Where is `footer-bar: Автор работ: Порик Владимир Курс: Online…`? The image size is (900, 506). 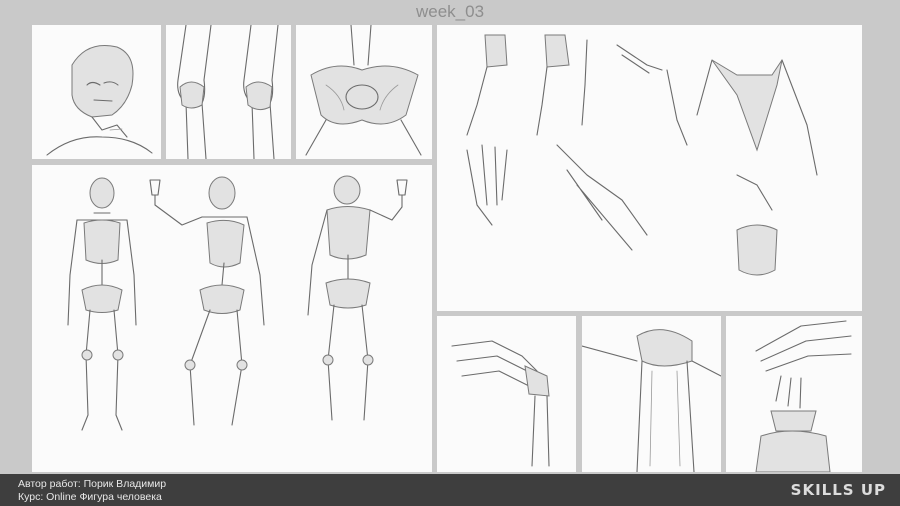
footer-bar: Автор работ: Порик Владимир Курс: Online… is located at coordinates (450, 490).